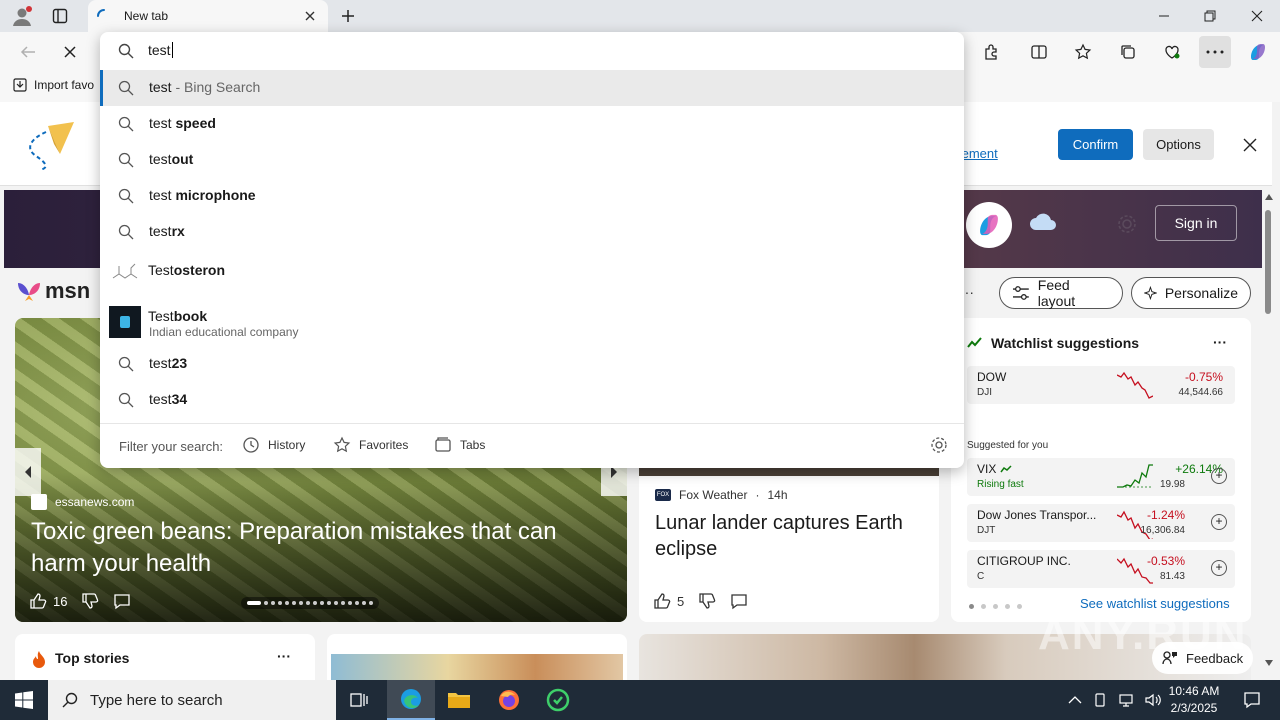  I want to click on suggestion-item: testout, so click(532, 160).